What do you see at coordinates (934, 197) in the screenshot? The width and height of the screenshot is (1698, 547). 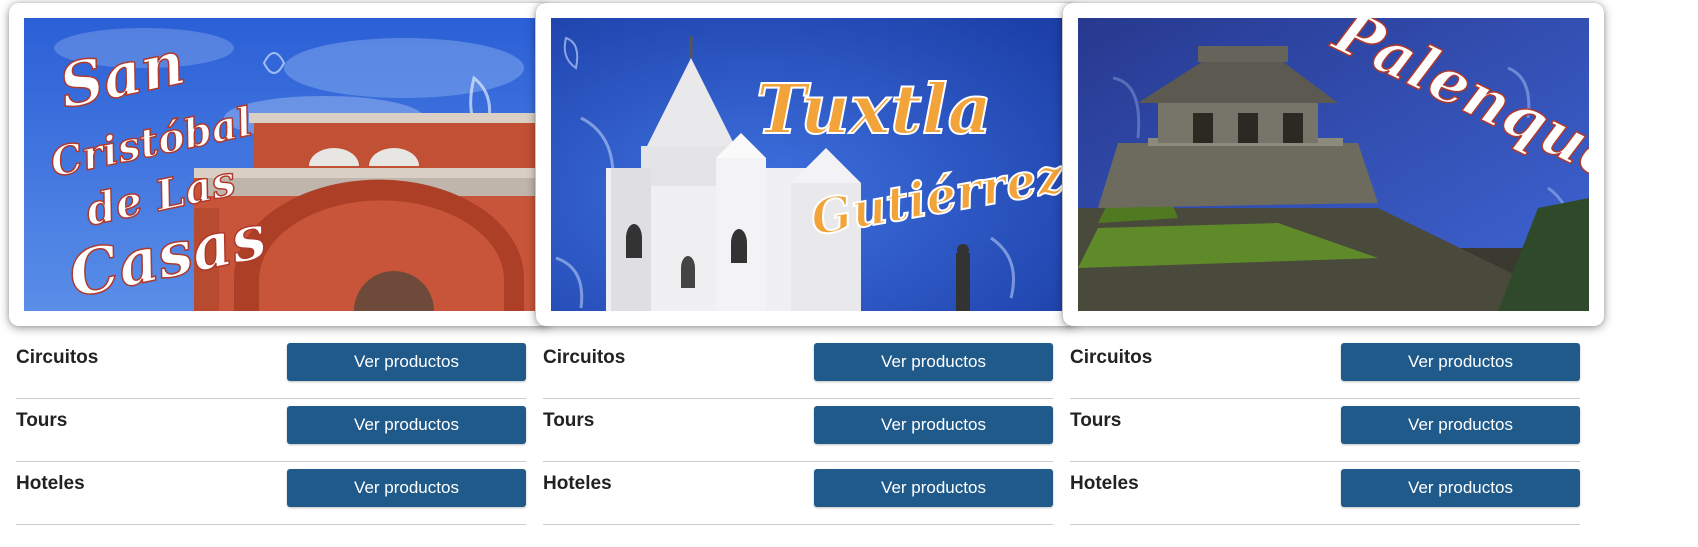 I see `banner-title-line: Gutiérrez` at bounding box center [934, 197].